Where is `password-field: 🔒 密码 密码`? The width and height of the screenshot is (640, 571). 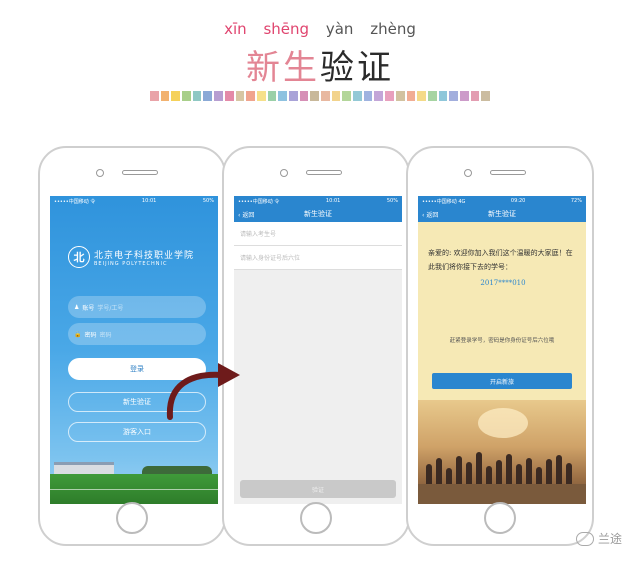 password-field: 🔒 密码 密码 is located at coordinates (137, 334).